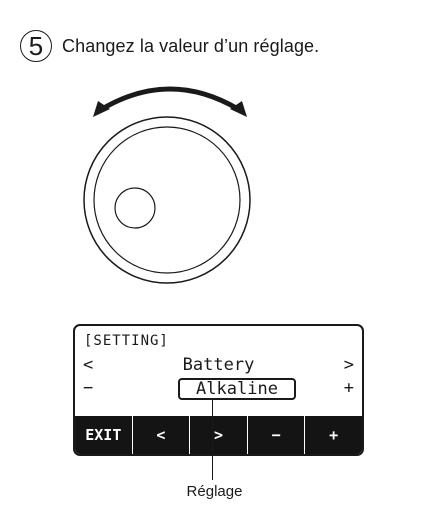 The height and width of the screenshot is (509, 429). I want to click on dial-knob-grip, so click(135, 208).